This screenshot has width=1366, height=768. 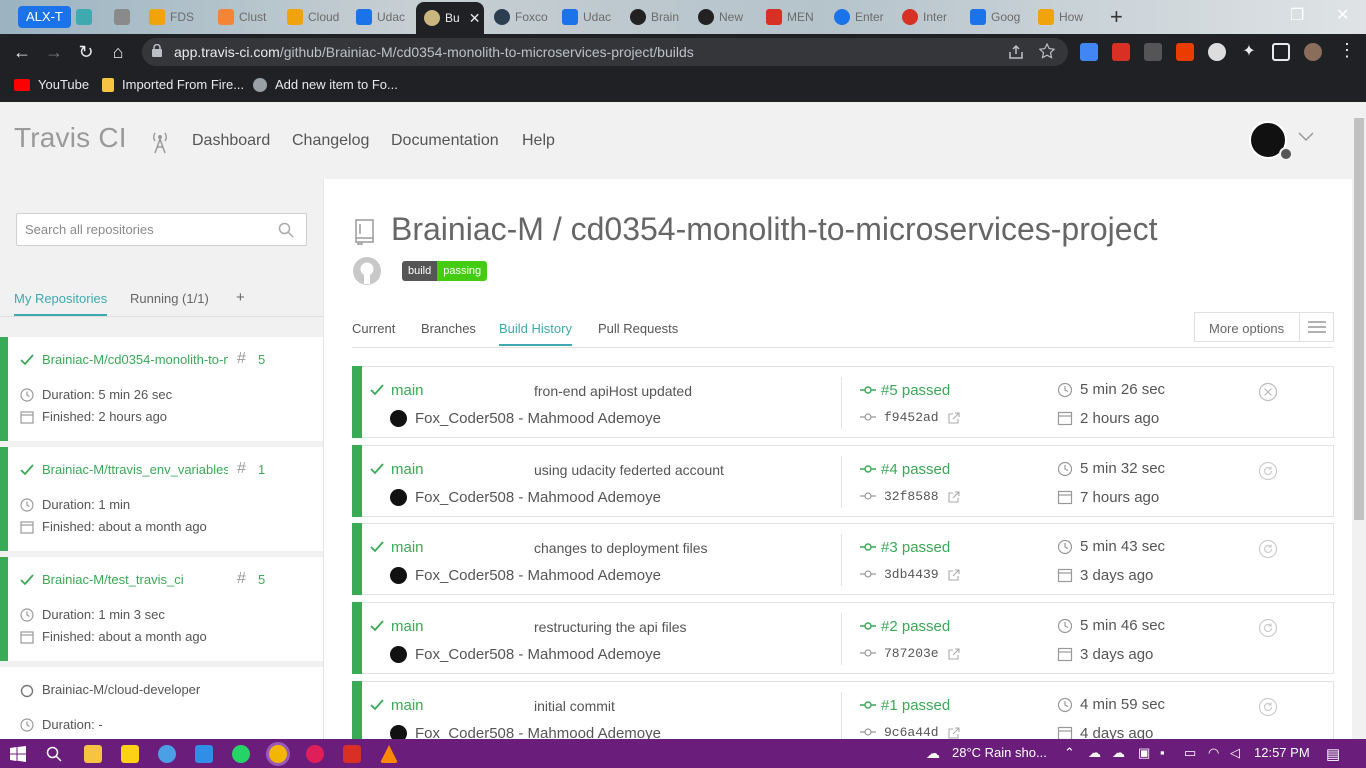 I want to click on add-repository-button: +, so click(x=240, y=297).